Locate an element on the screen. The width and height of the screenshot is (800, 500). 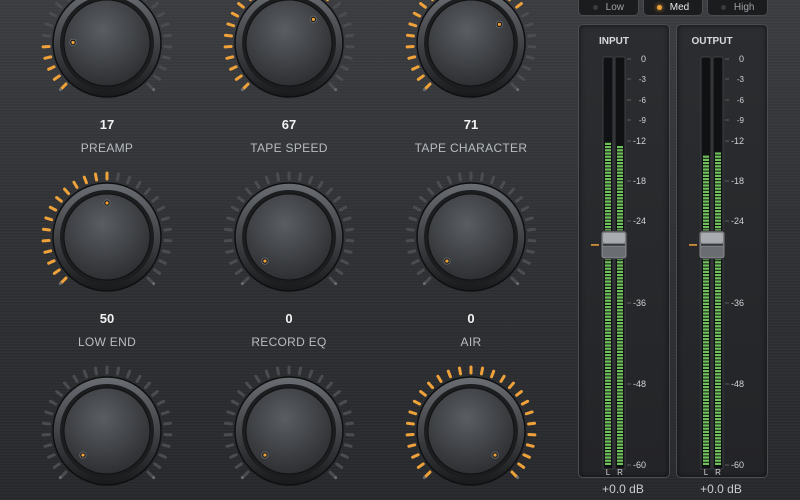
mode-low-button: Low is located at coordinates (608, 8).